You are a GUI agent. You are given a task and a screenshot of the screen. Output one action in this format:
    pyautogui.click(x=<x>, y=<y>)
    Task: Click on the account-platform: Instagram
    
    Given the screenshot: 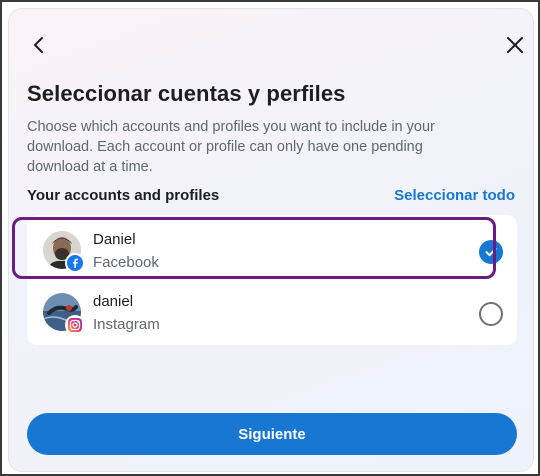 What is the action you would take?
    pyautogui.click(x=126, y=324)
    